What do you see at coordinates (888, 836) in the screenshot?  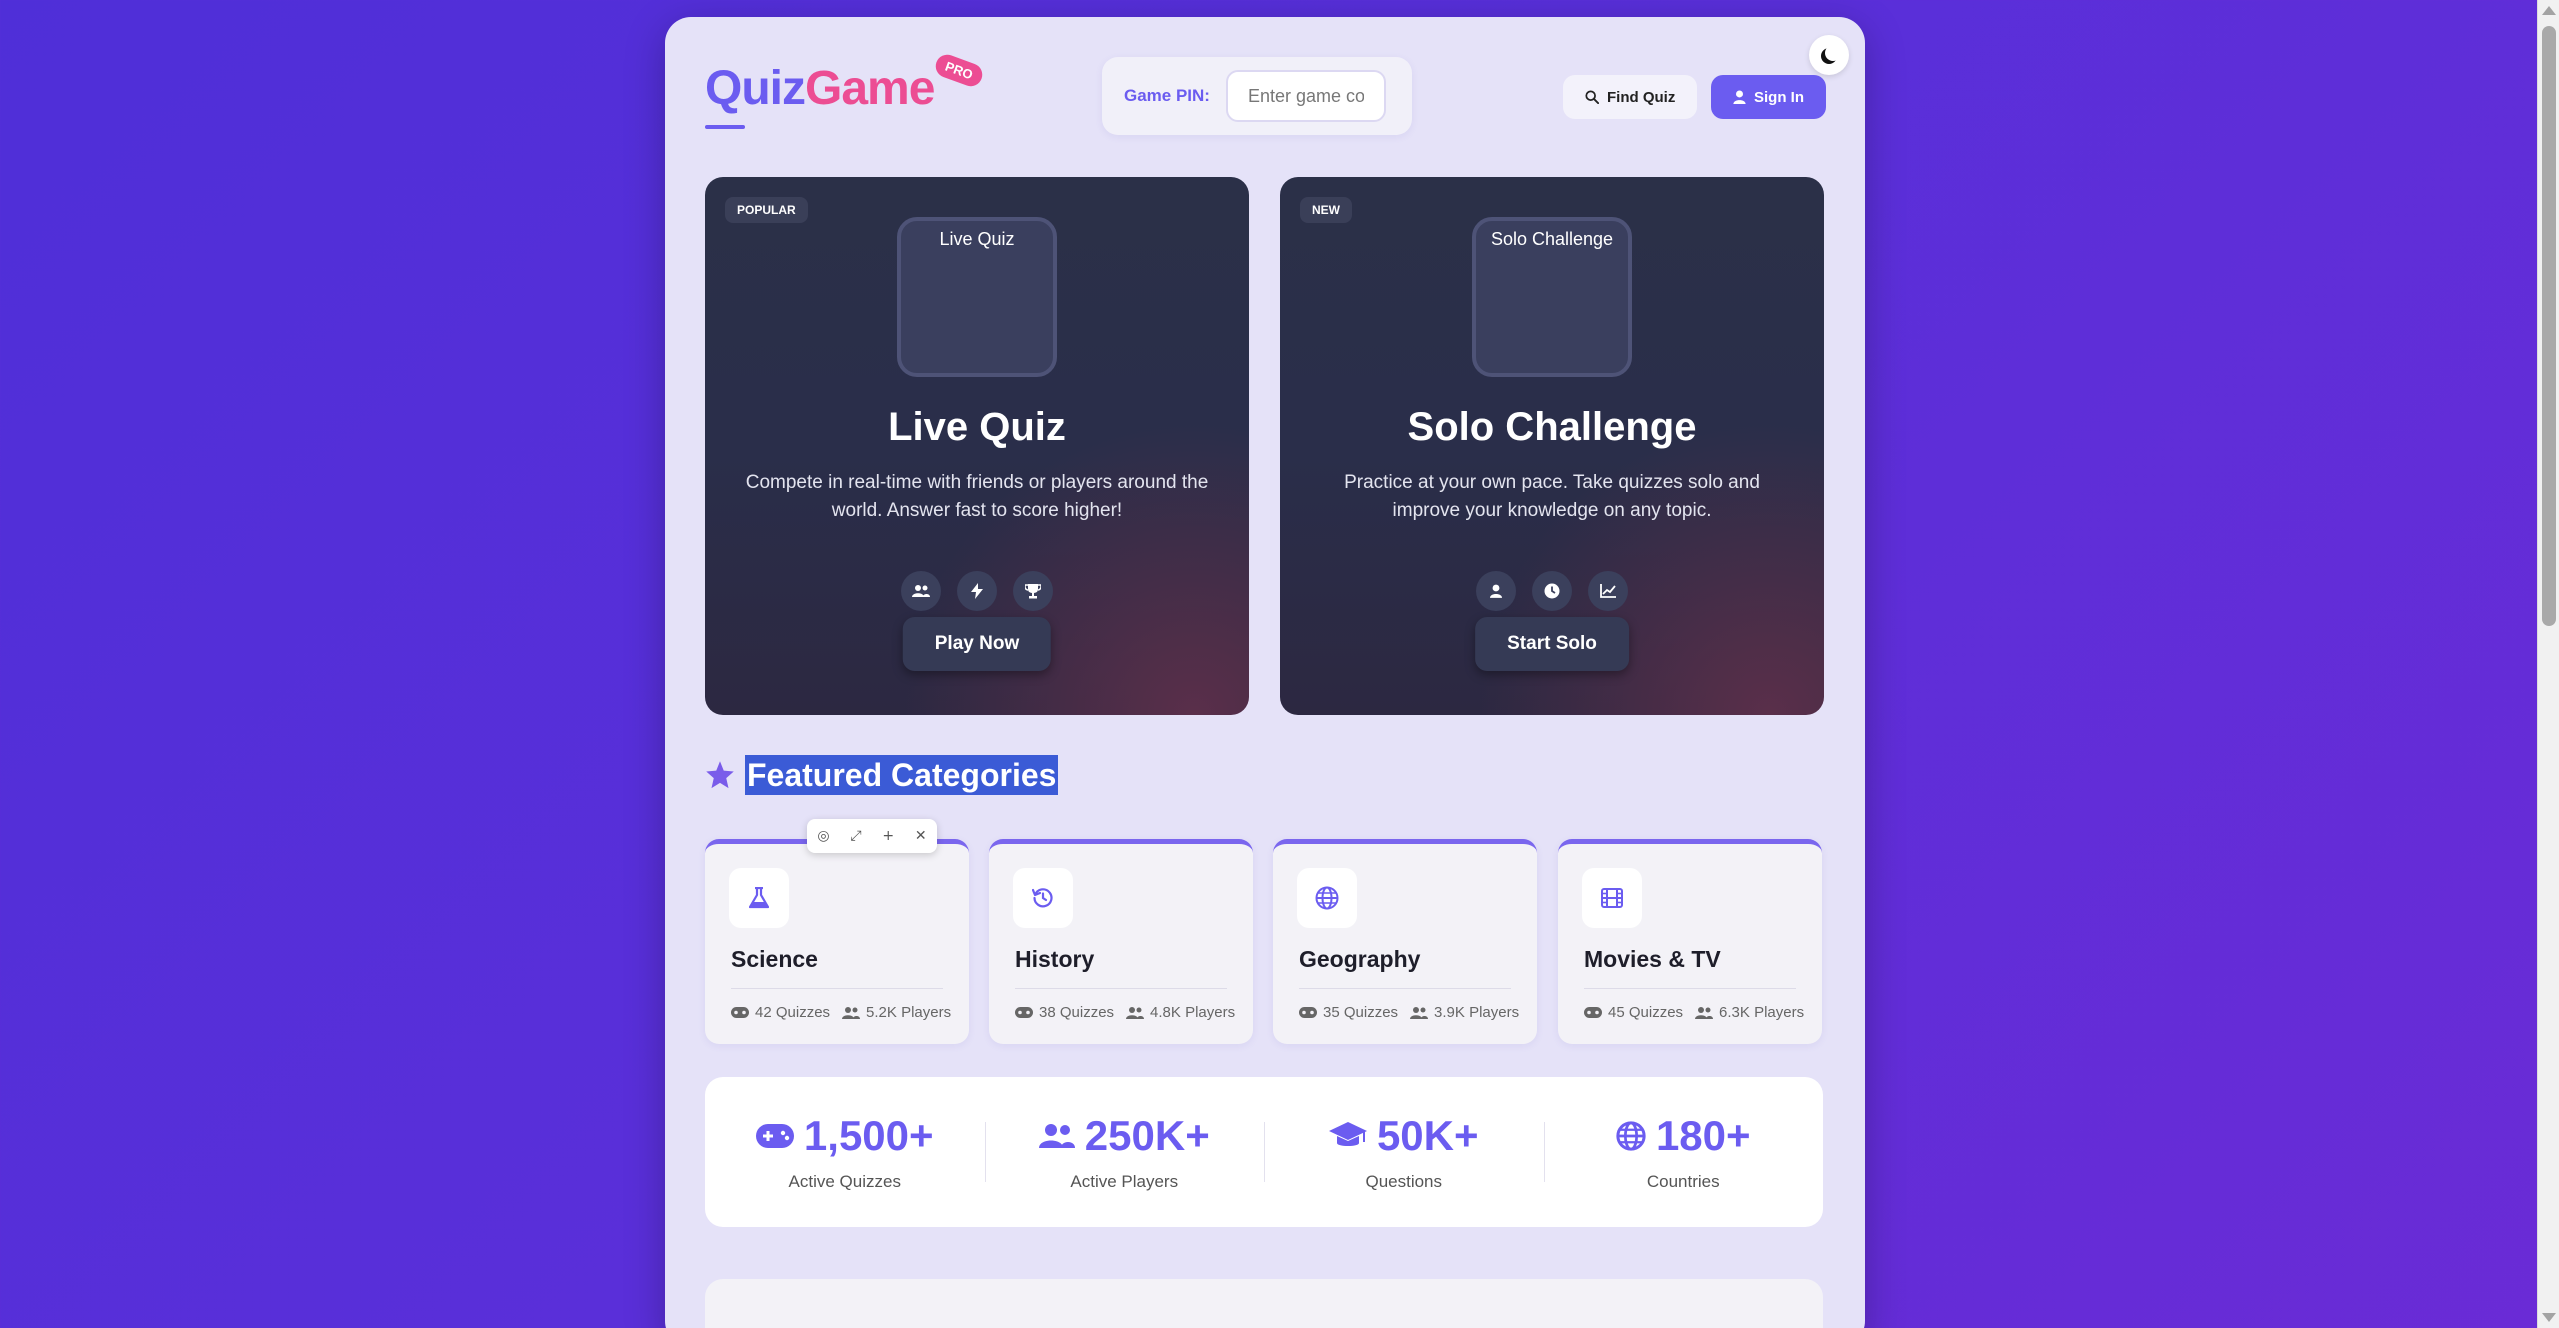 I see `add-icon: +` at bounding box center [888, 836].